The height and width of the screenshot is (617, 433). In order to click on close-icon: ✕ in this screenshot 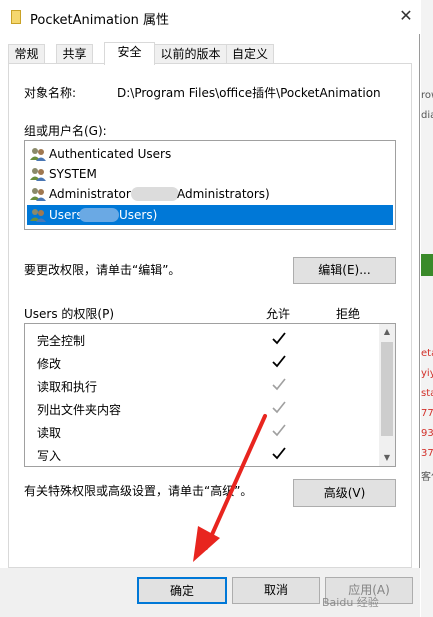, I will do `click(406, 16)`.